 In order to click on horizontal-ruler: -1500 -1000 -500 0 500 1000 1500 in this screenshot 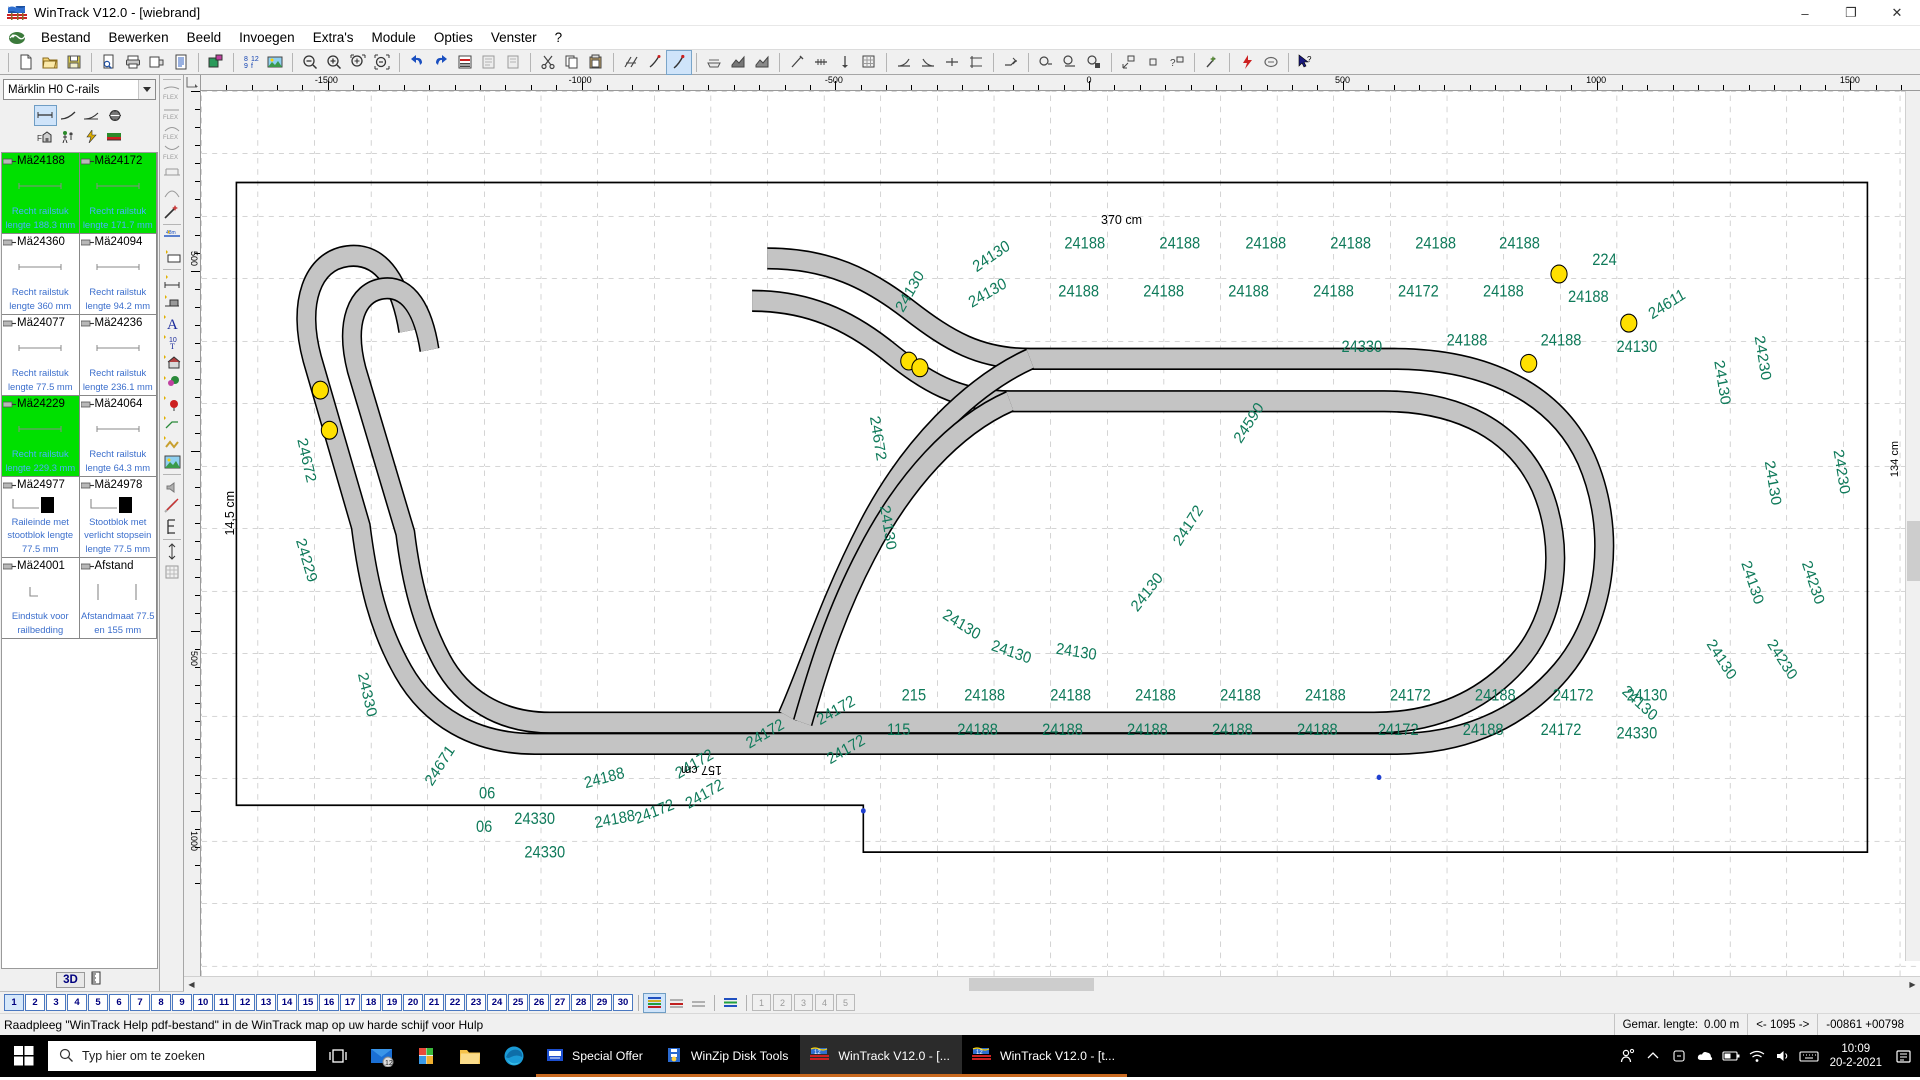, I will do `click(1052, 83)`.